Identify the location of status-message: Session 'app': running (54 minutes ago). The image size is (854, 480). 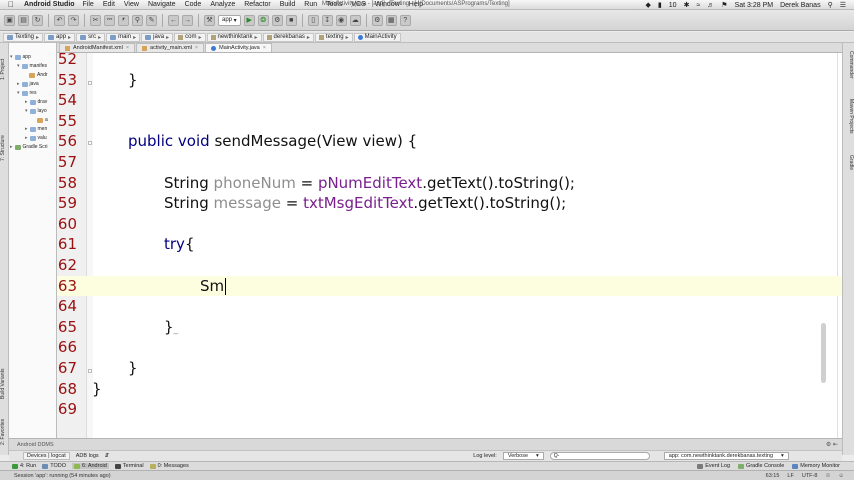
(62, 476).